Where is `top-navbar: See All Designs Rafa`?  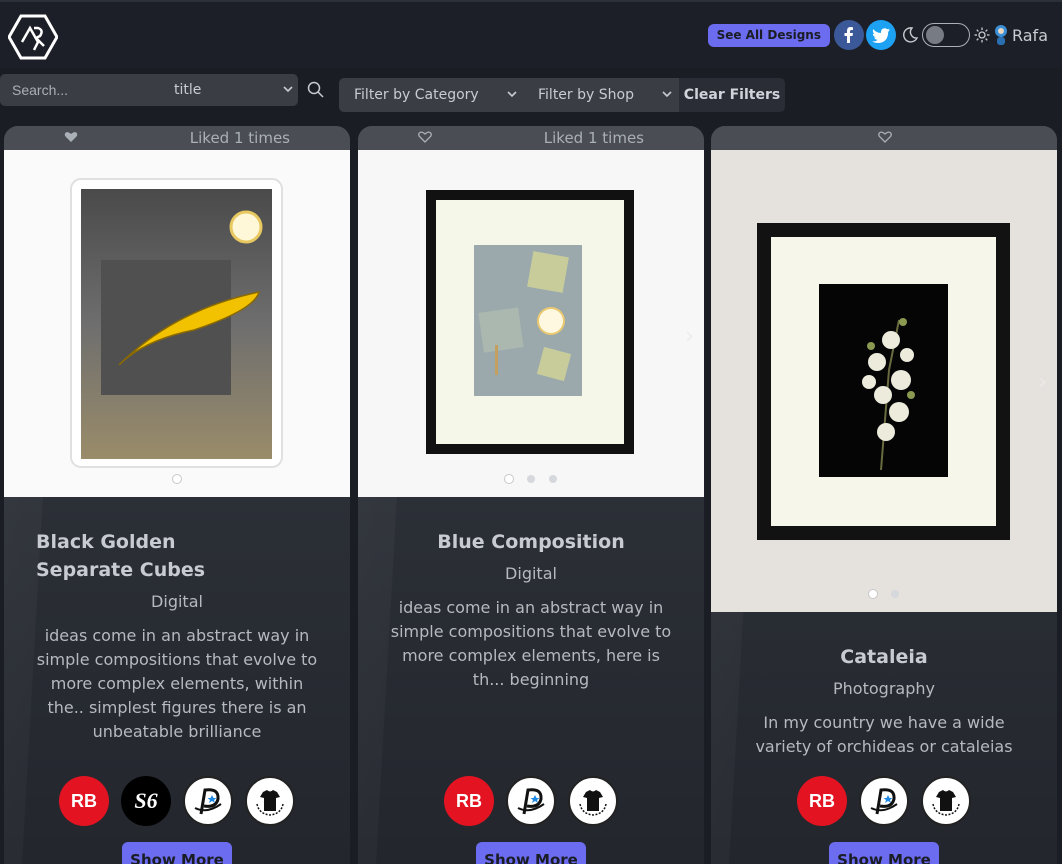 top-navbar: See All Designs Rafa is located at coordinates (531, 34).